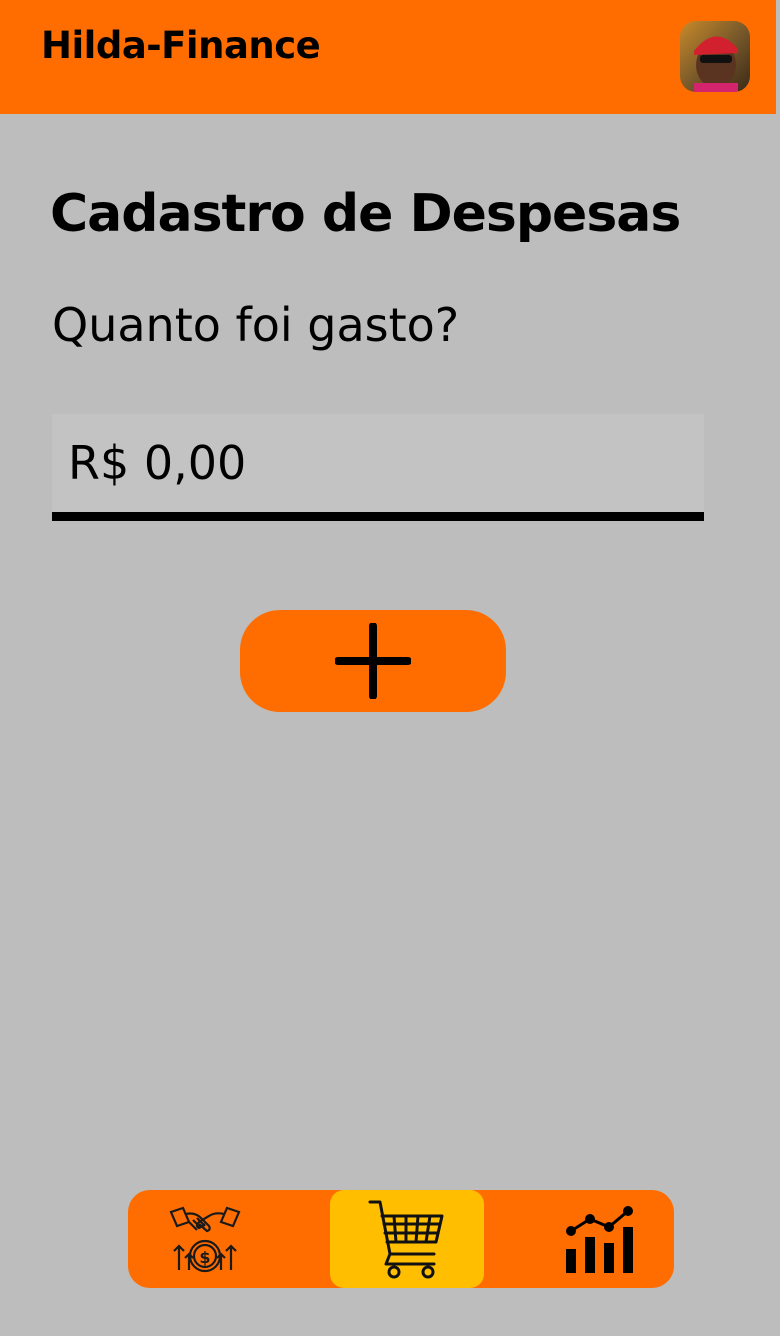  I want to click on amount-field, so click(378, 467).